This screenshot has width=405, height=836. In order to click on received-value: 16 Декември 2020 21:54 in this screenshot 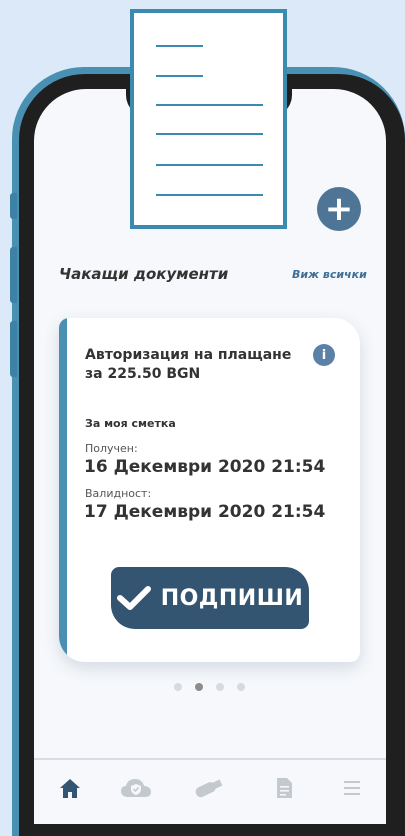, I will do `click(205, 467)`.